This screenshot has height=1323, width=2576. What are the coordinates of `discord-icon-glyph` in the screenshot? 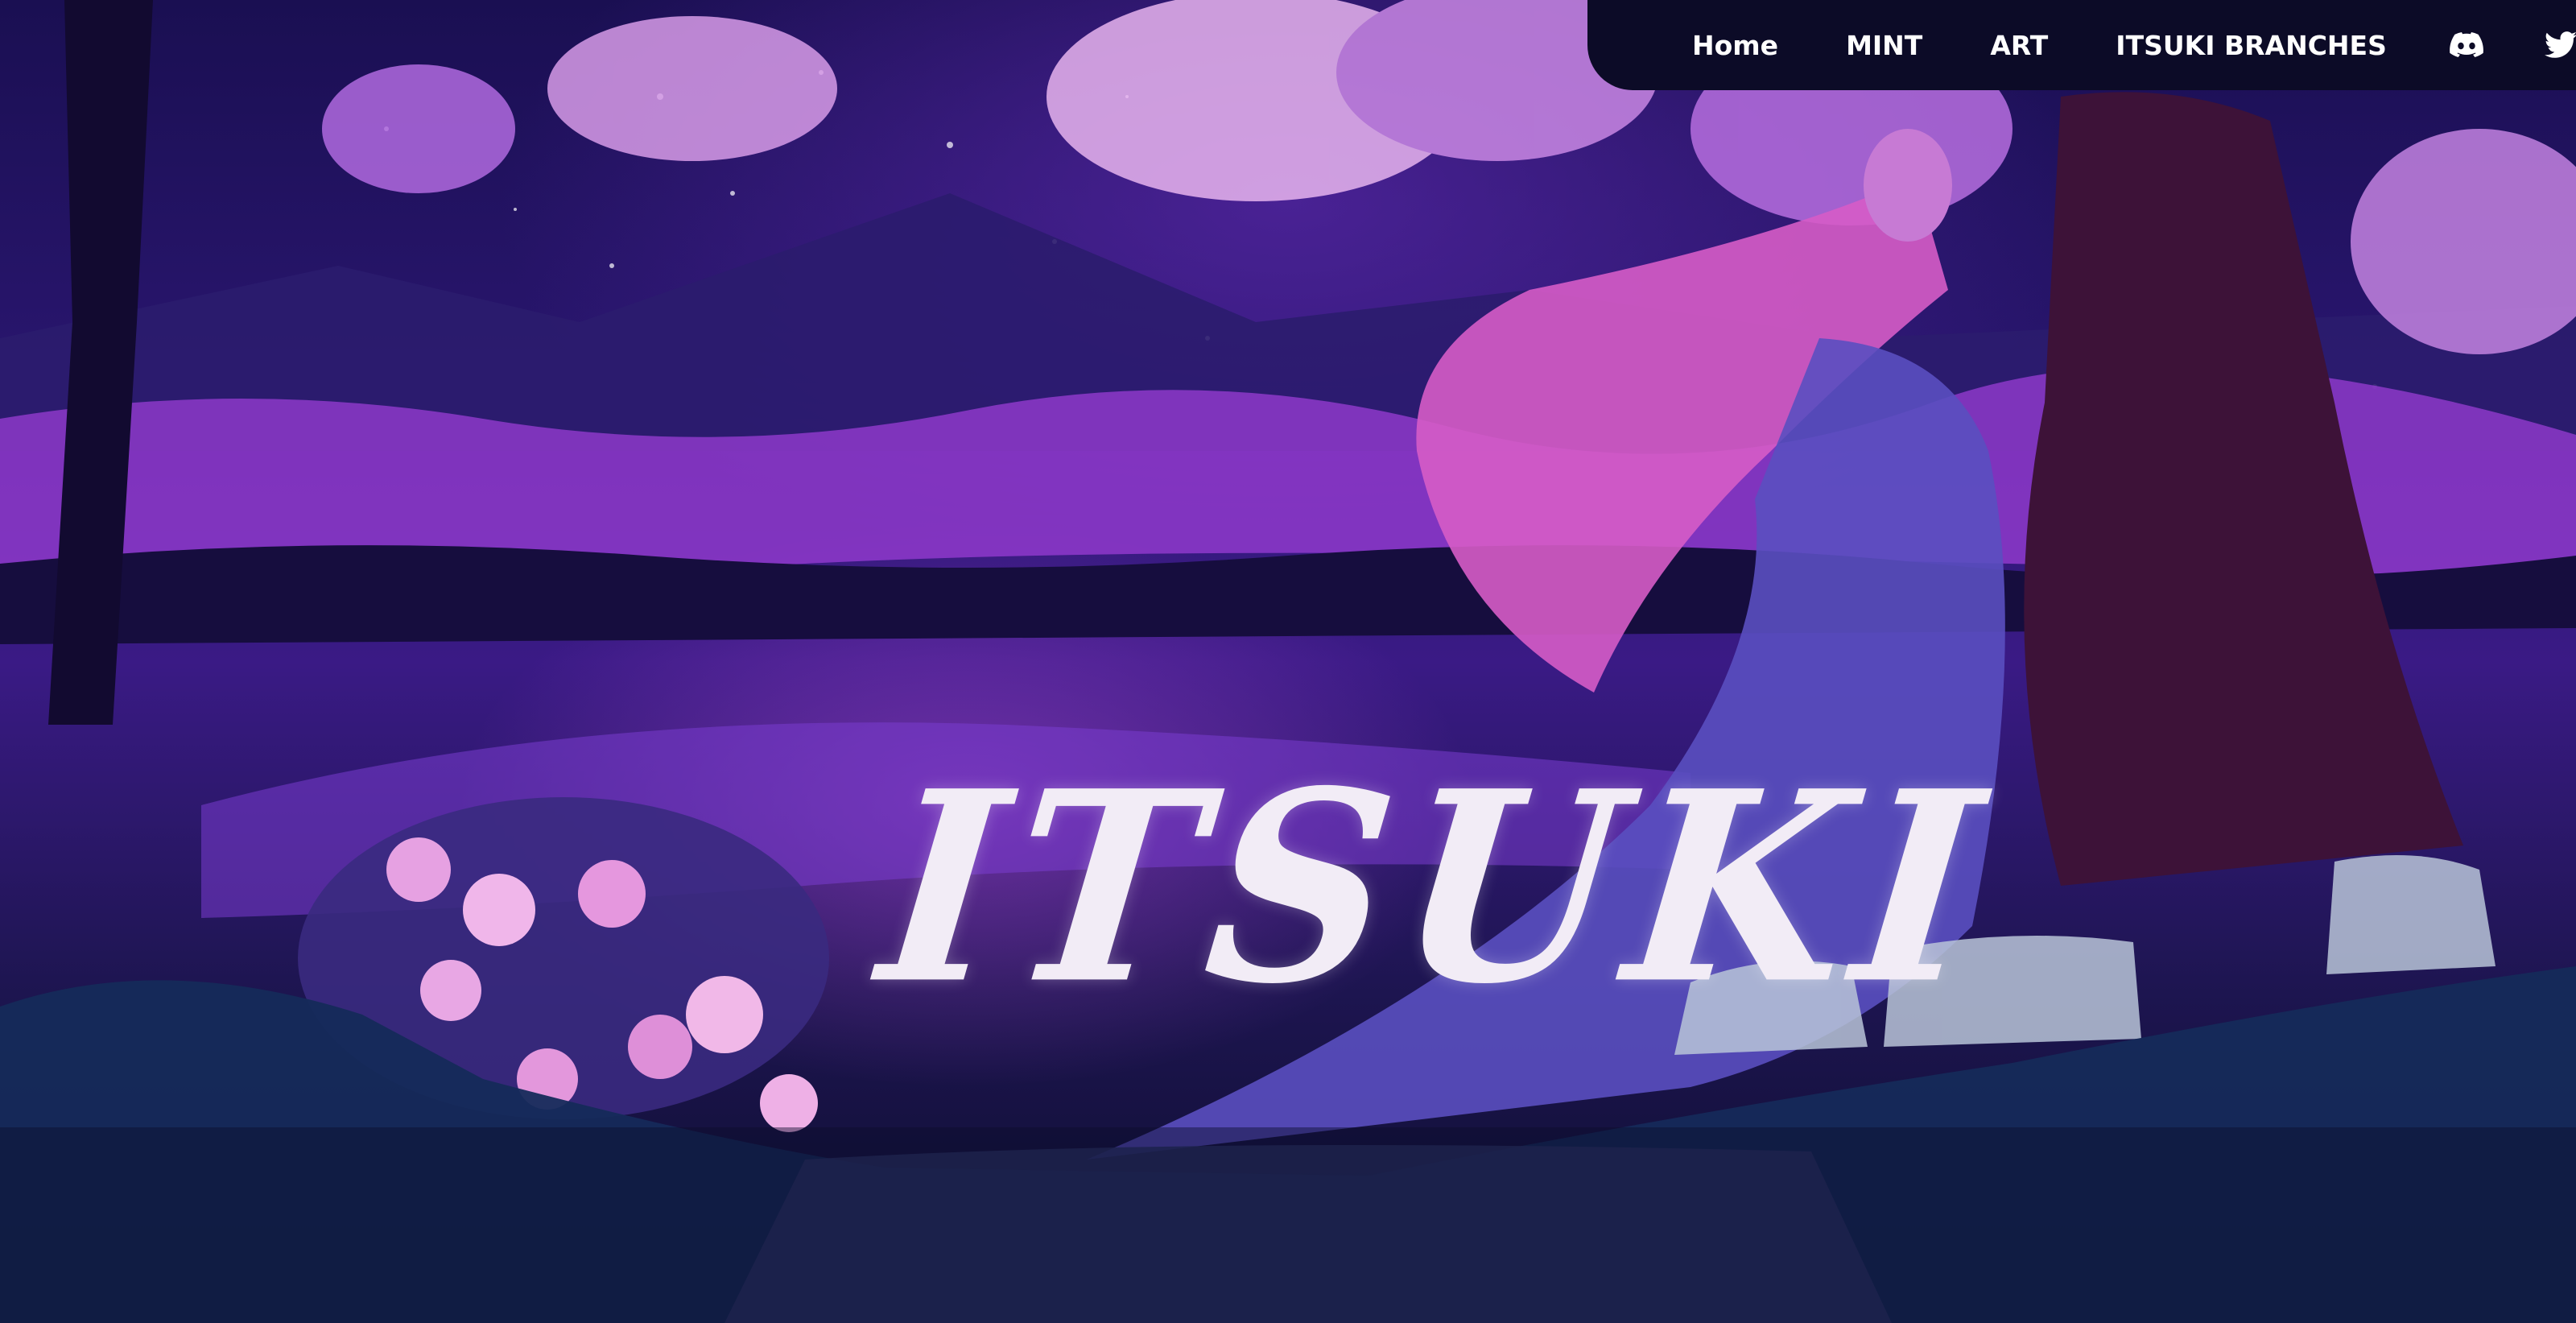 It's located at (2466, 44).